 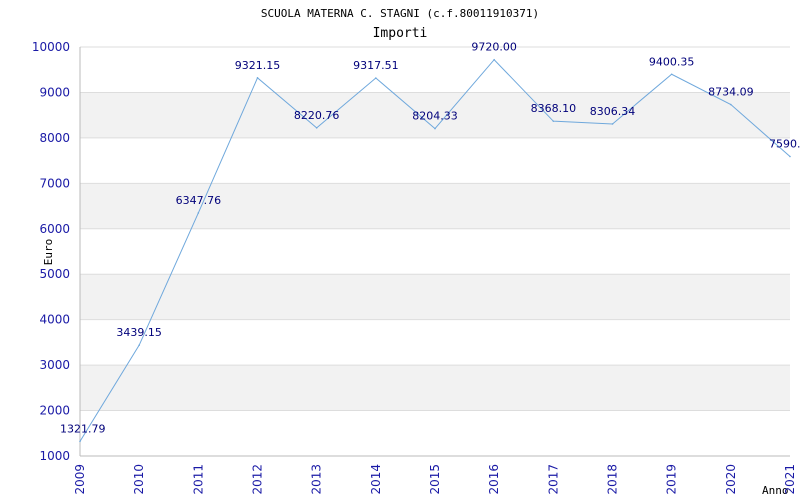 I want to click on data-label: 9400.35, so click(x=672, y=61).